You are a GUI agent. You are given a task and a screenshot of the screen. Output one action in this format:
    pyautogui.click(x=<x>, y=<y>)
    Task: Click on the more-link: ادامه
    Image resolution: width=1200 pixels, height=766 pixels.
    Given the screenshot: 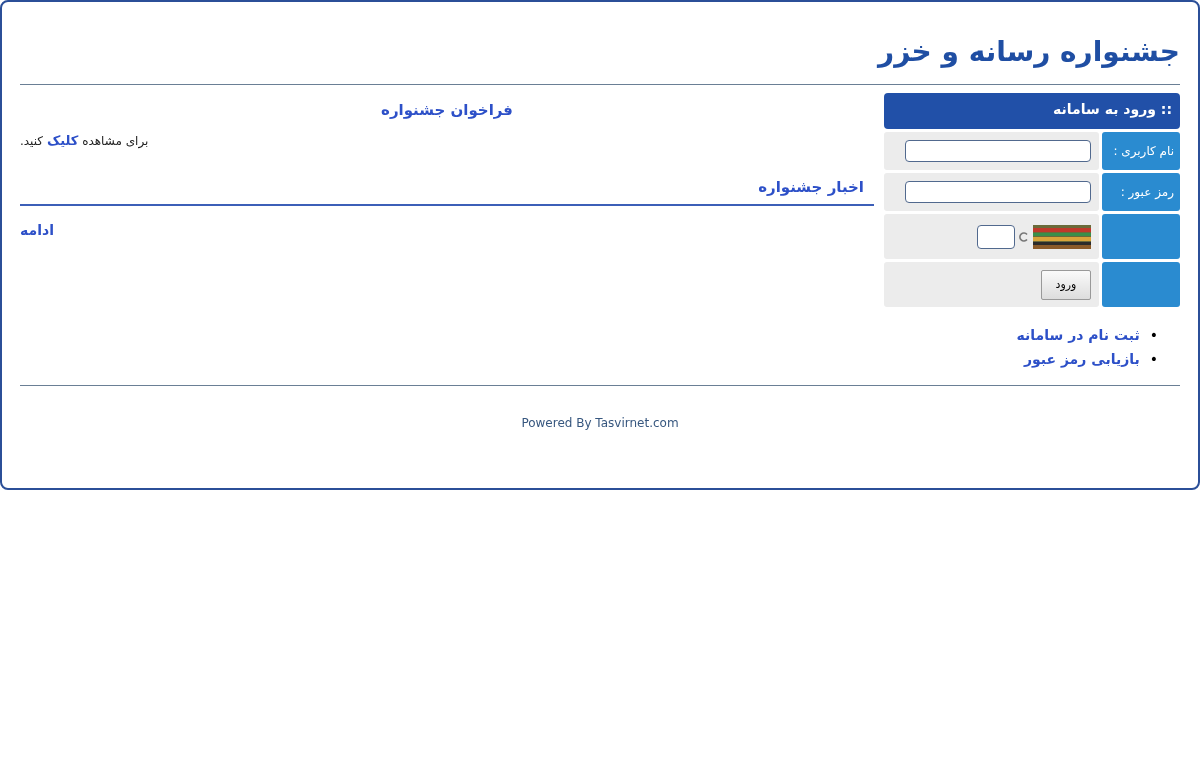 What is the action you would take?
    pyautogui.click(x=447, y=230)
    